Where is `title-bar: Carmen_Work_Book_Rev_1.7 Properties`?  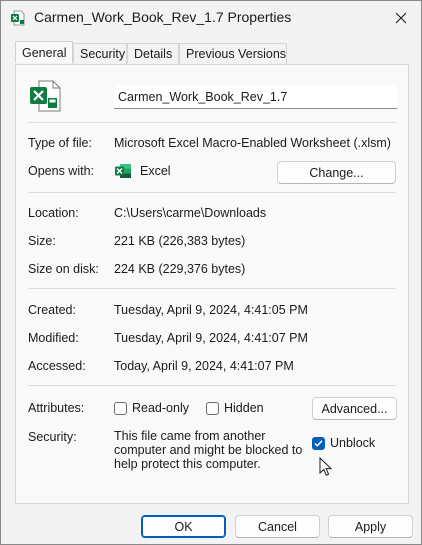
title-bar: Carmen_Work_Book_Rev_1.7 Properties is located at coordinates (211, 18).